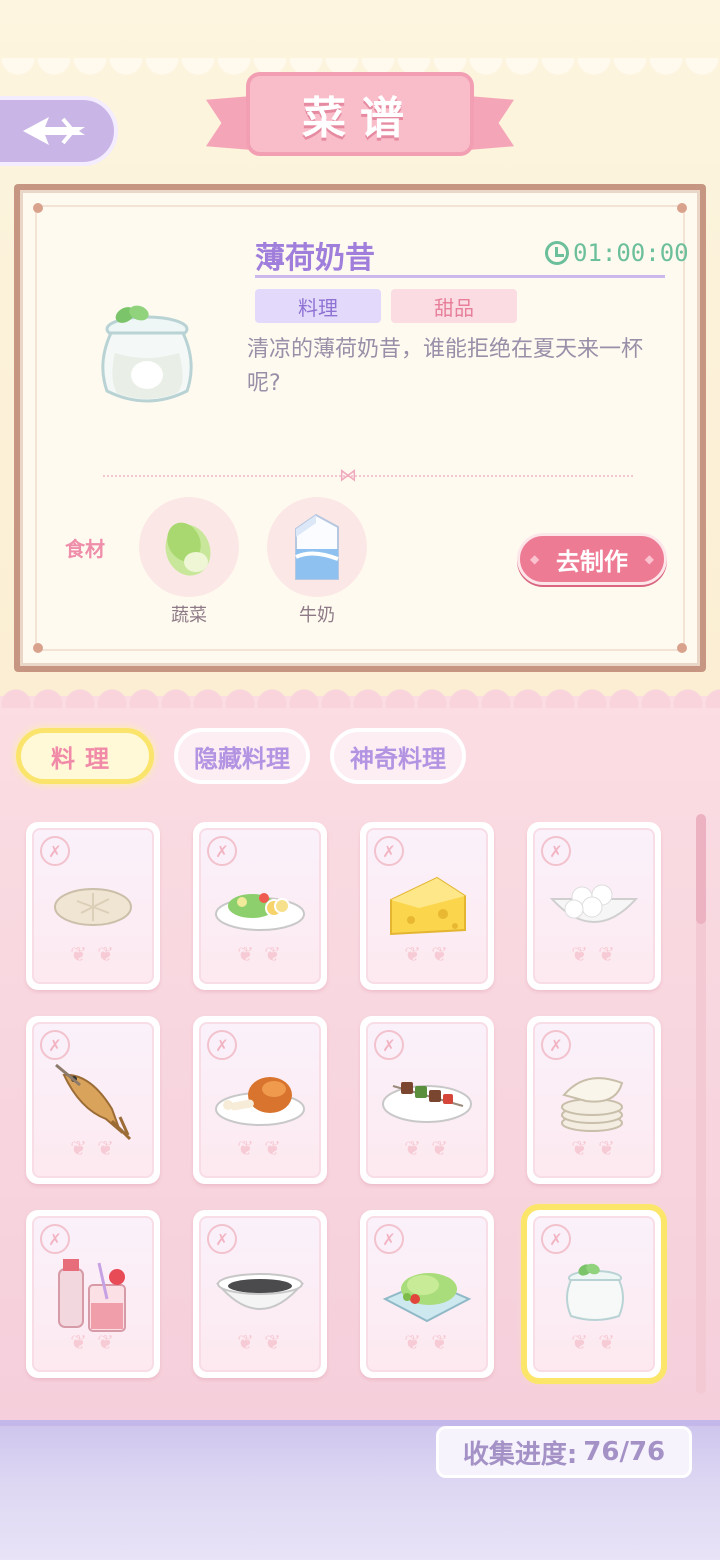 The height and width of the screenshot is (1560, 720). Describe the element at coordinates (85, 549) in the screenshot. I see `ingredients-label: 食材` at that location.